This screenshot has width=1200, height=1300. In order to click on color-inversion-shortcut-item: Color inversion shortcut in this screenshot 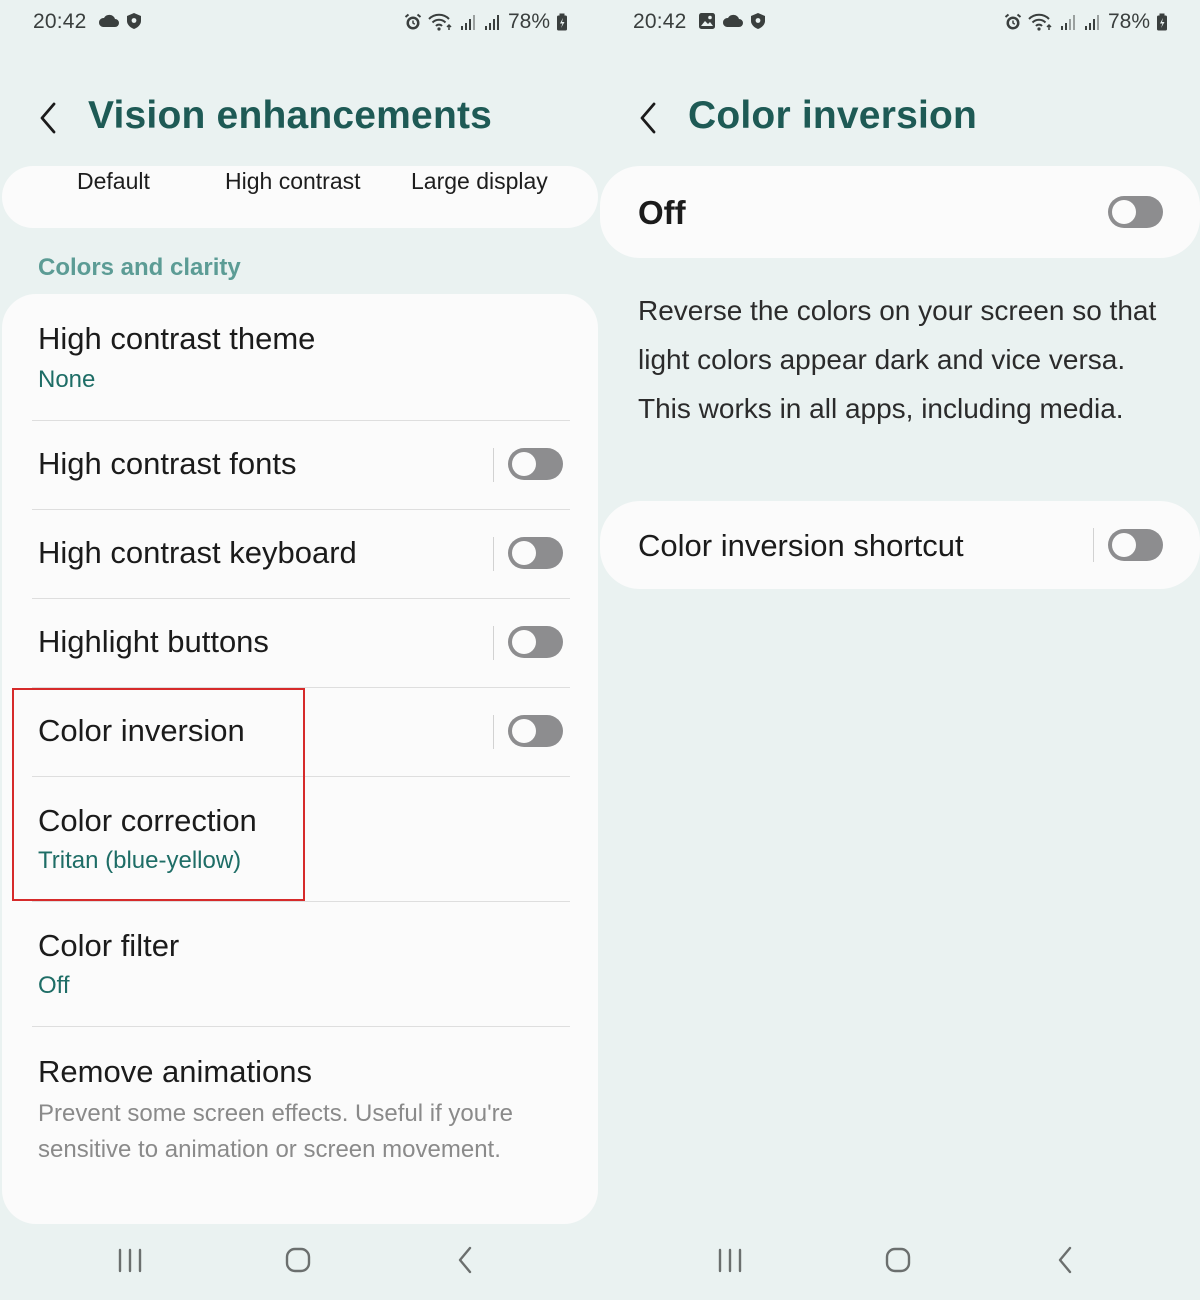, I will do `click(900, 545)`.